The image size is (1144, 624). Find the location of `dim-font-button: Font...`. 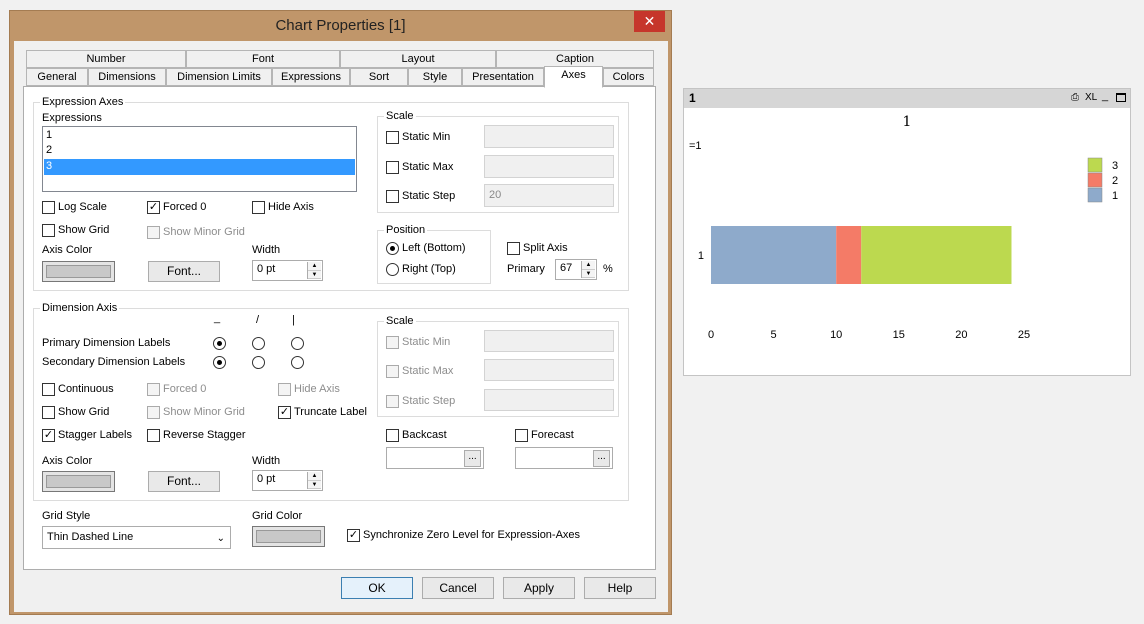

dim-font-button: Font... is located at coordinates (184, 481).